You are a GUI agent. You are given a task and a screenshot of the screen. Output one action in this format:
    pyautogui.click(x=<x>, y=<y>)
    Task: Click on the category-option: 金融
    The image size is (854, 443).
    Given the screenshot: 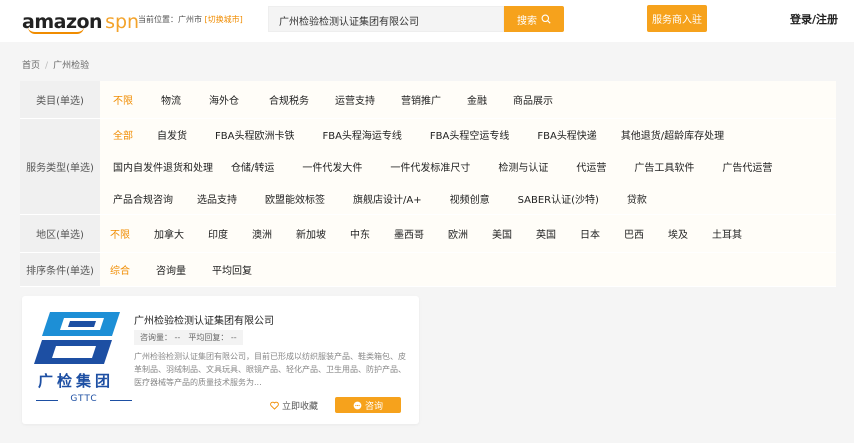 What is the action you would take?
    pyautogui.click(x=477, y=99)
    